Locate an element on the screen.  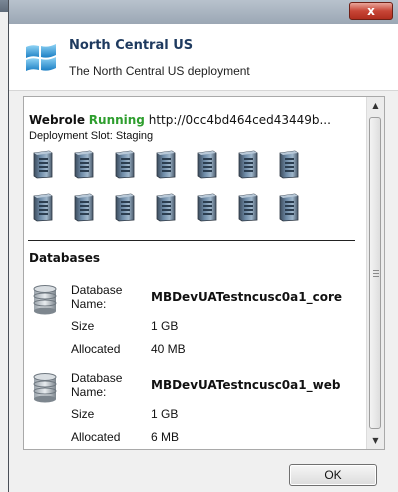
section-divider is located at coordinates (191, 240).